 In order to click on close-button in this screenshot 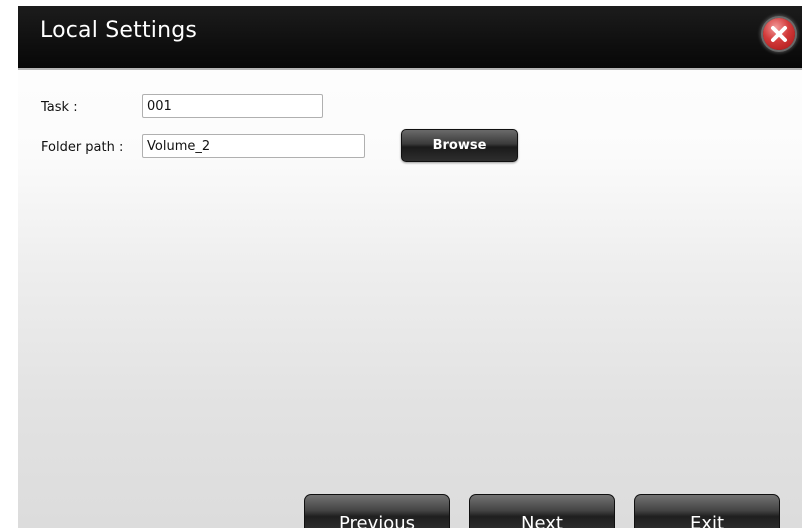, I will do `click(779, 34)`.